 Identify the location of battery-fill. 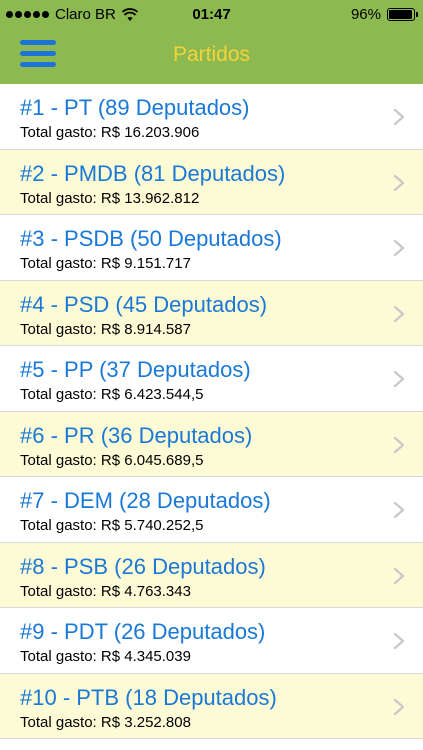
(400, 14).